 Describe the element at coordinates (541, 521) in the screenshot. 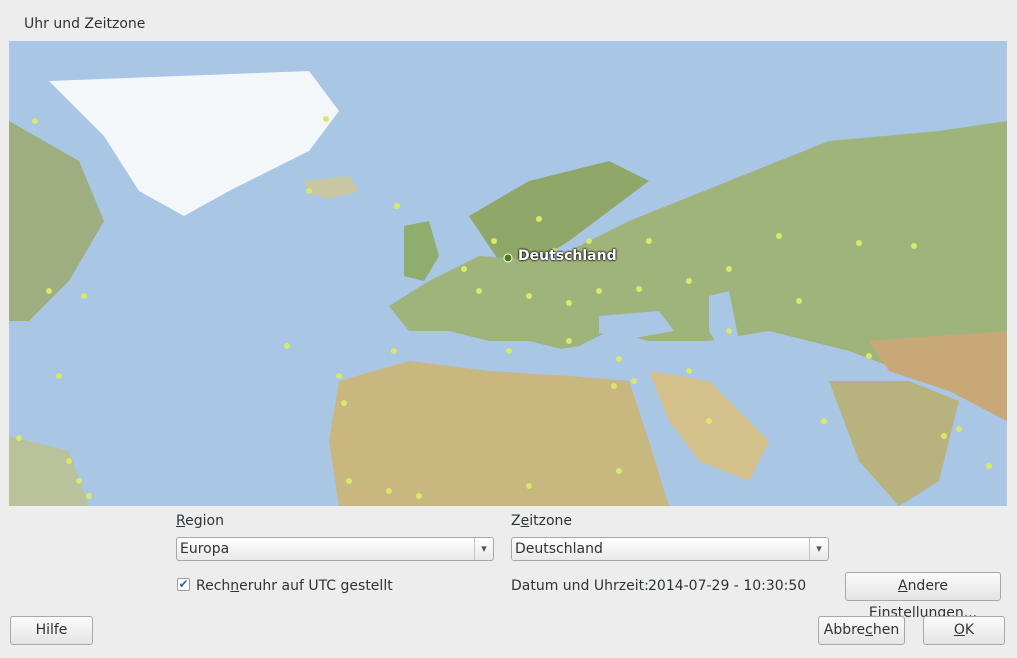

I see `zone-label: Zeitzone` at that location.